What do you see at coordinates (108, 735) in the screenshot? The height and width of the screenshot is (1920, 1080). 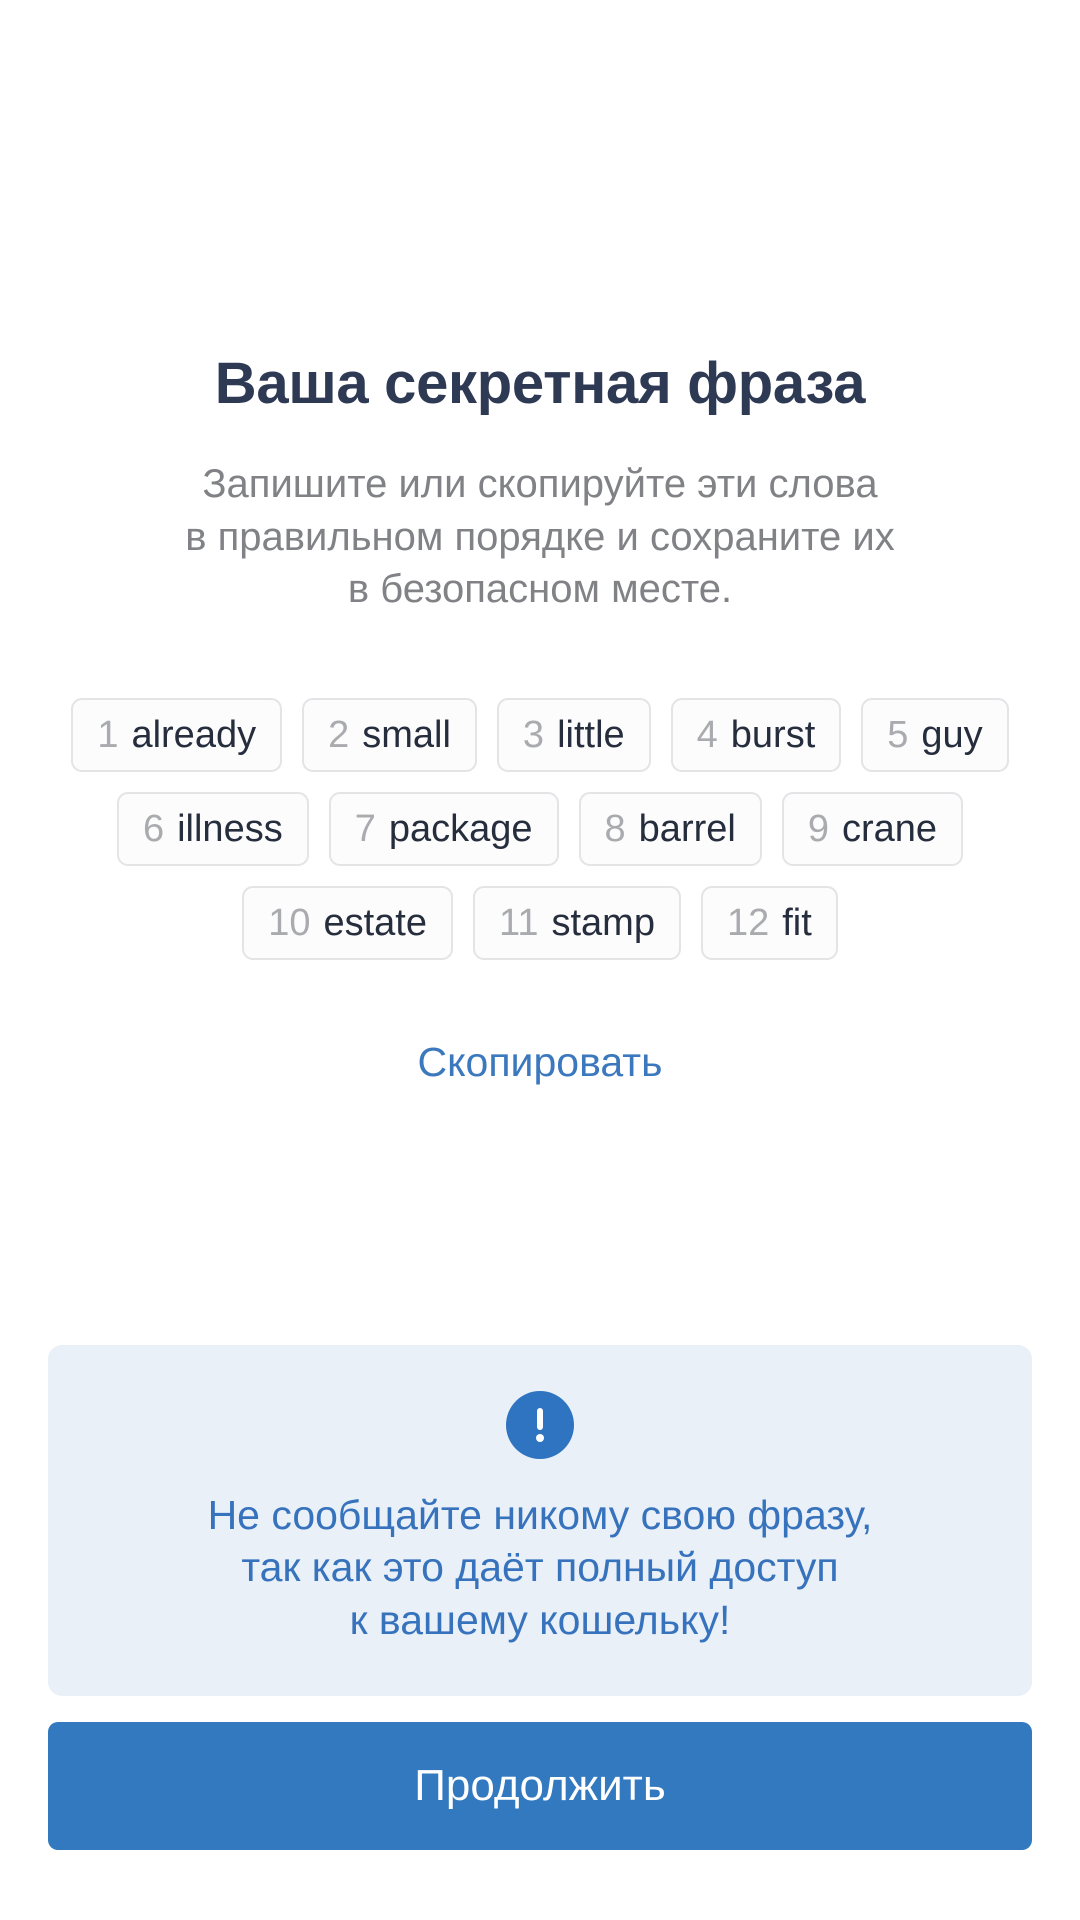 I see `mnemonic-word-index: 1` at bounding box center [108, 735].